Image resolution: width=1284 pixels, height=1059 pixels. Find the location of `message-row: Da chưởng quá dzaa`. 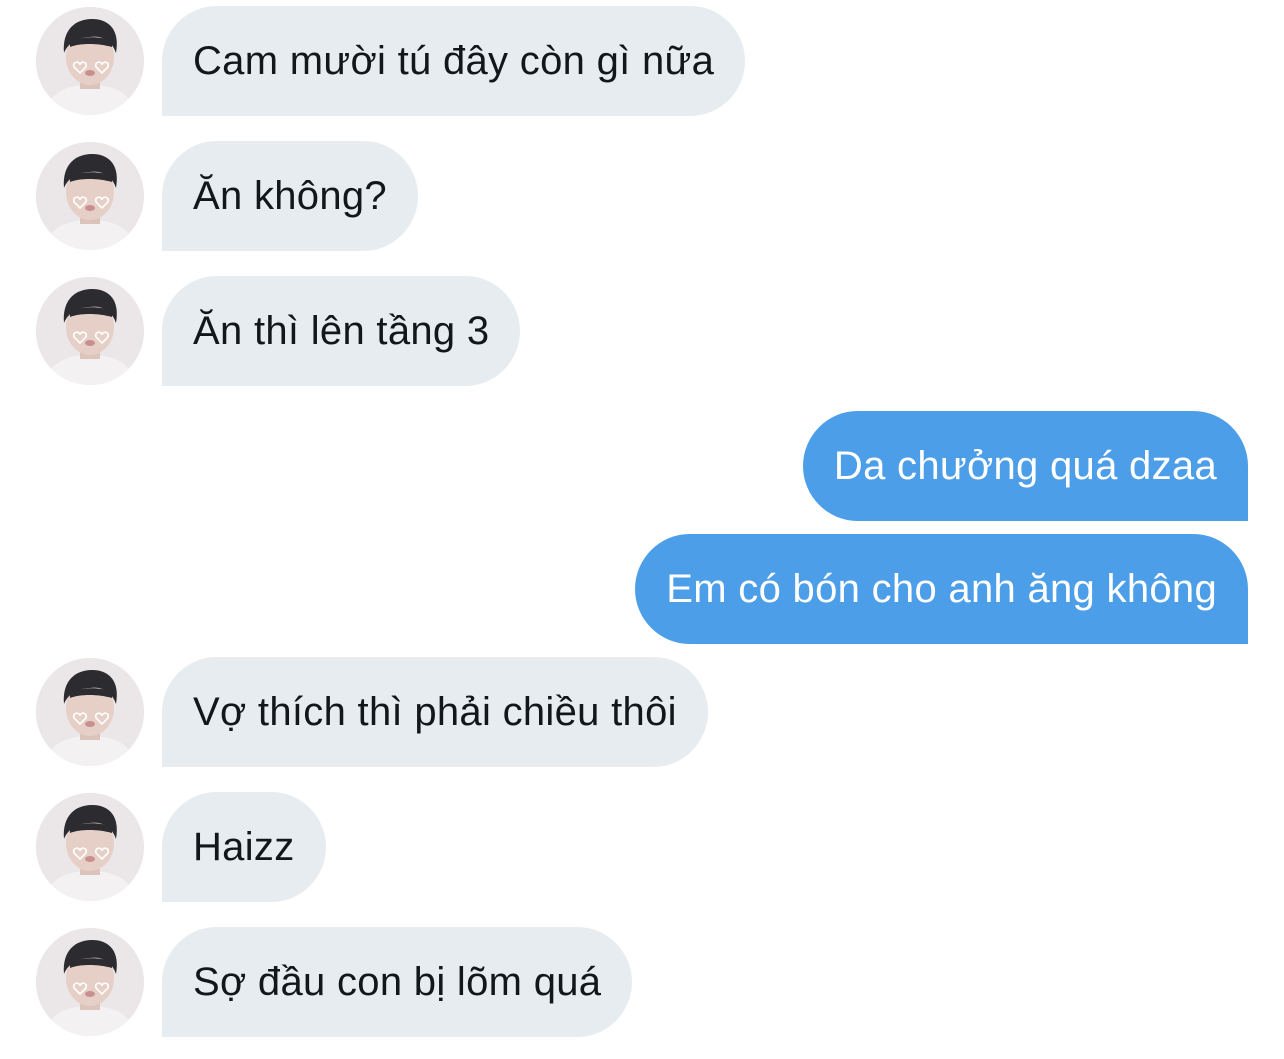

message-row: Da chưởng quá dzaa is located at coordinates (642, 466).